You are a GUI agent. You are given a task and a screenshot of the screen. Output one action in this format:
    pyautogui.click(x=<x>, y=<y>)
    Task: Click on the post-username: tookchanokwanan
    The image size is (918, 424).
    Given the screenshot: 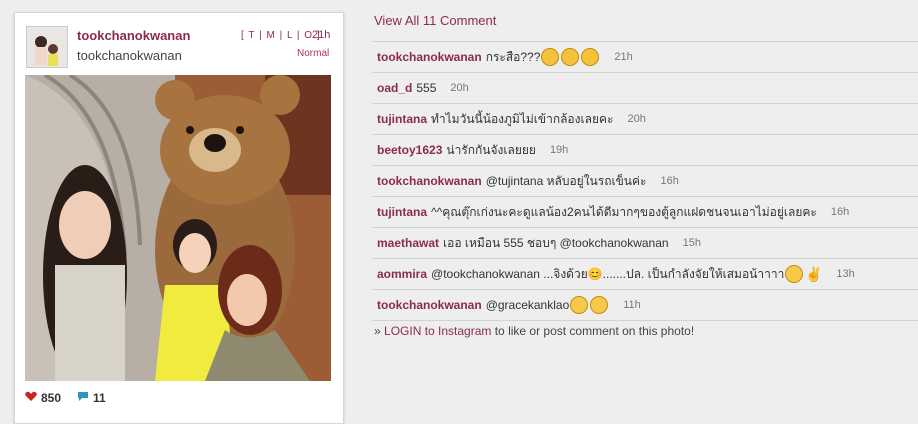 What is the action you would take?
    pyautogui.click(x=133, y=35)
    